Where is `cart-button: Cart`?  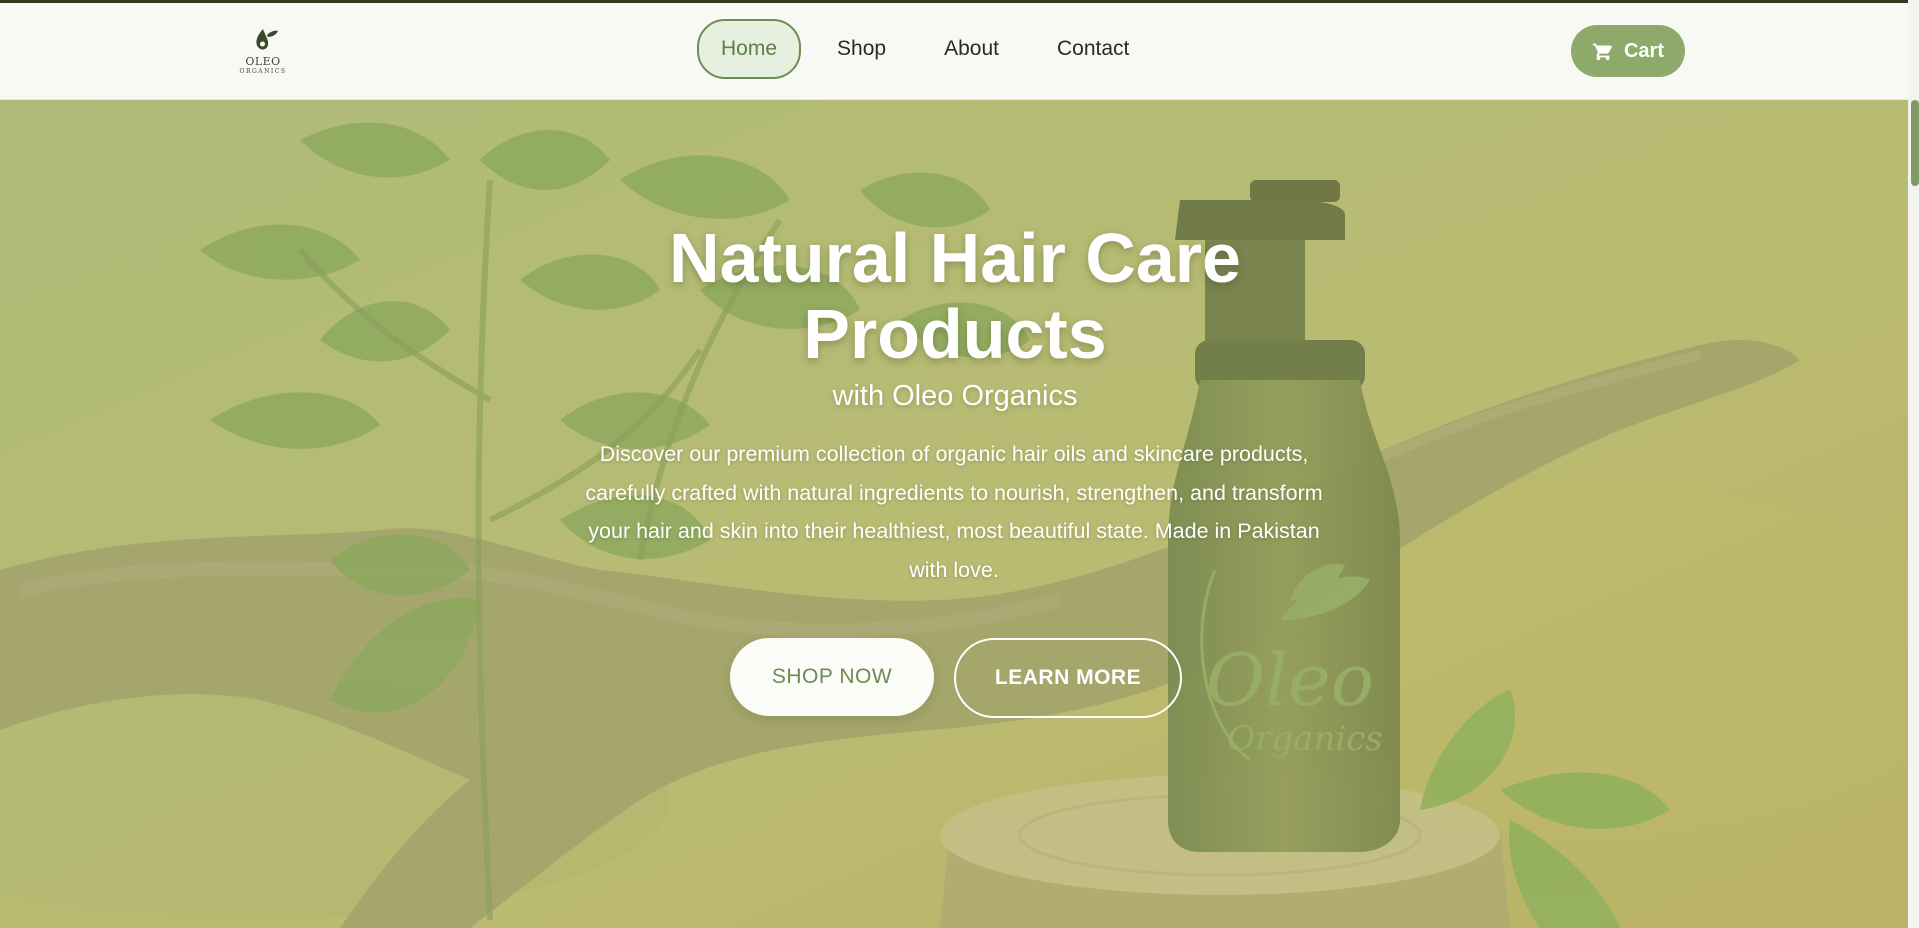
cart-button: Cart is located at coordinates (1628, 51).